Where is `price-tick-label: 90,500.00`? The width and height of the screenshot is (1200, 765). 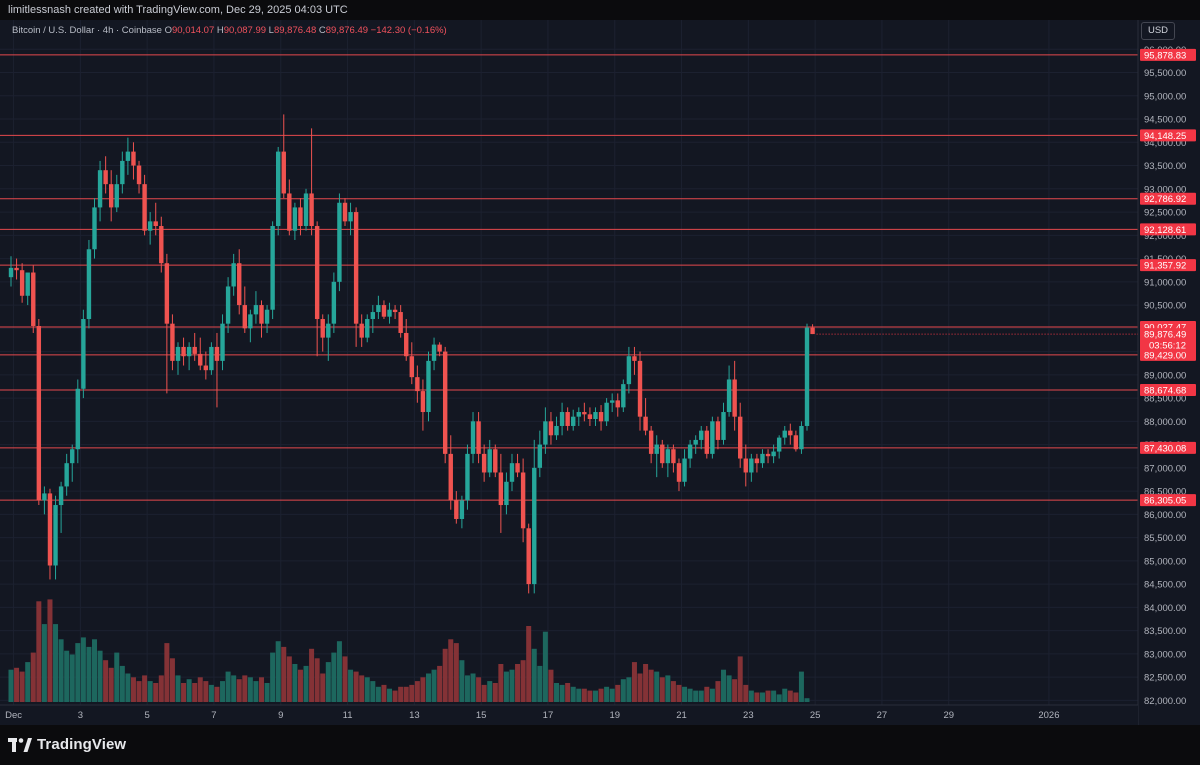 price-tick-label: 90,500.00 is located at coordinates (1165, 306).